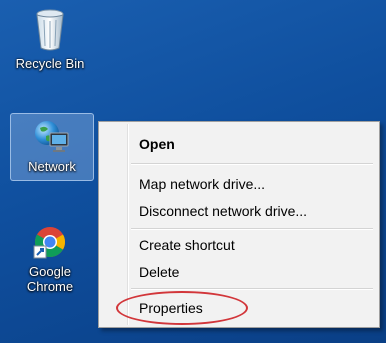 The width and height of the screenshot is (386, 343). What do you see at coordinates (50, 63) in the screenshot?
I see `recycle-bin-label: Recycle Bin` at bounding box center [50, 63].